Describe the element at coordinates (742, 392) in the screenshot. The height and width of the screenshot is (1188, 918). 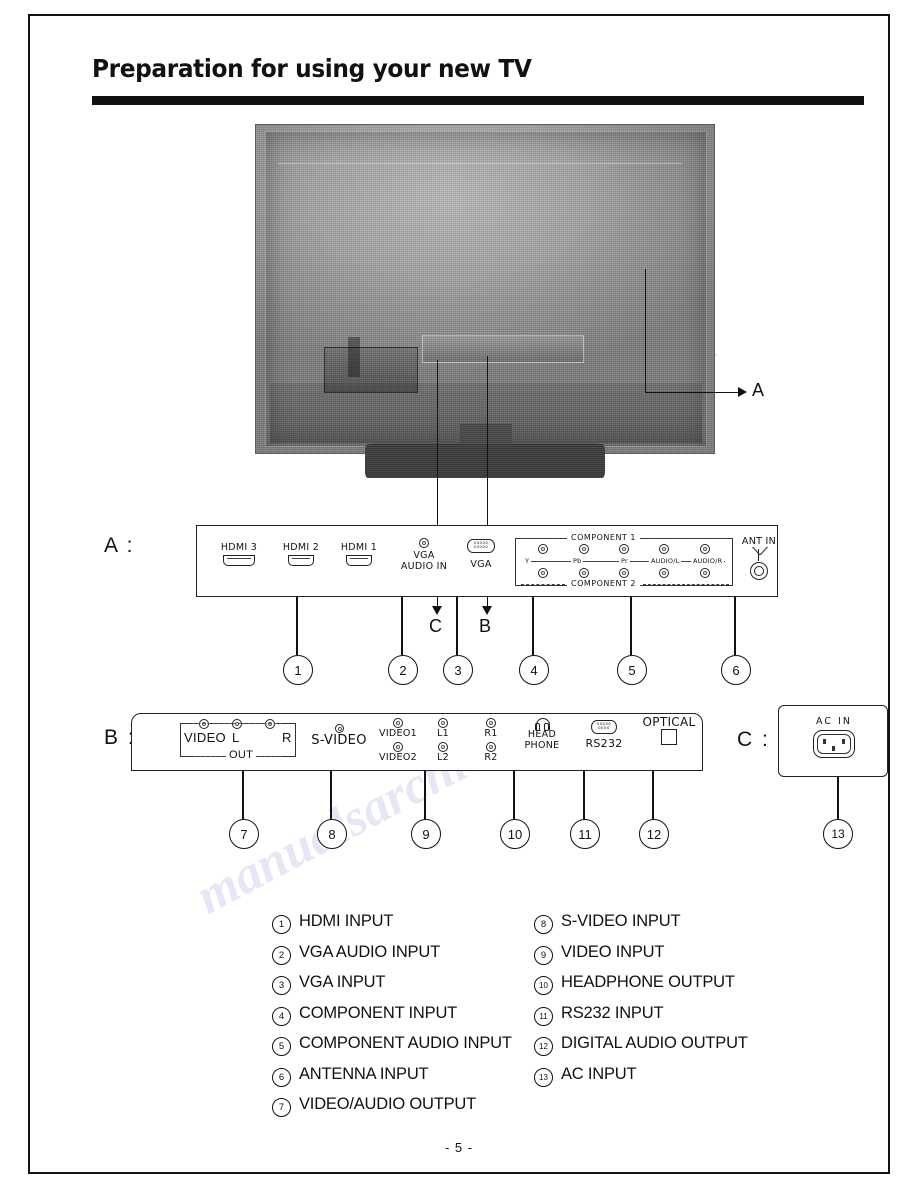
I see `leader-arrow-a` at that location.